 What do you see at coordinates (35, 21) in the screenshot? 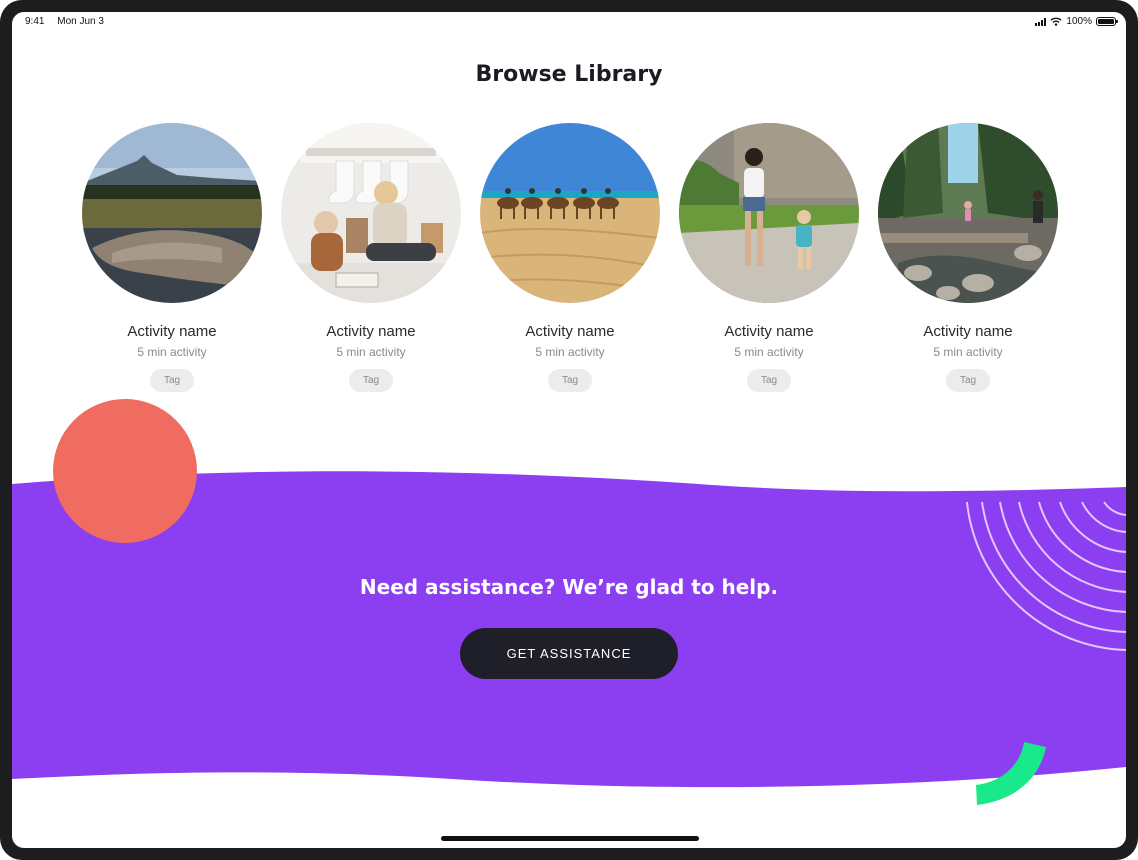
I see `status-time: 9:41` at bounding box center [35, 21].